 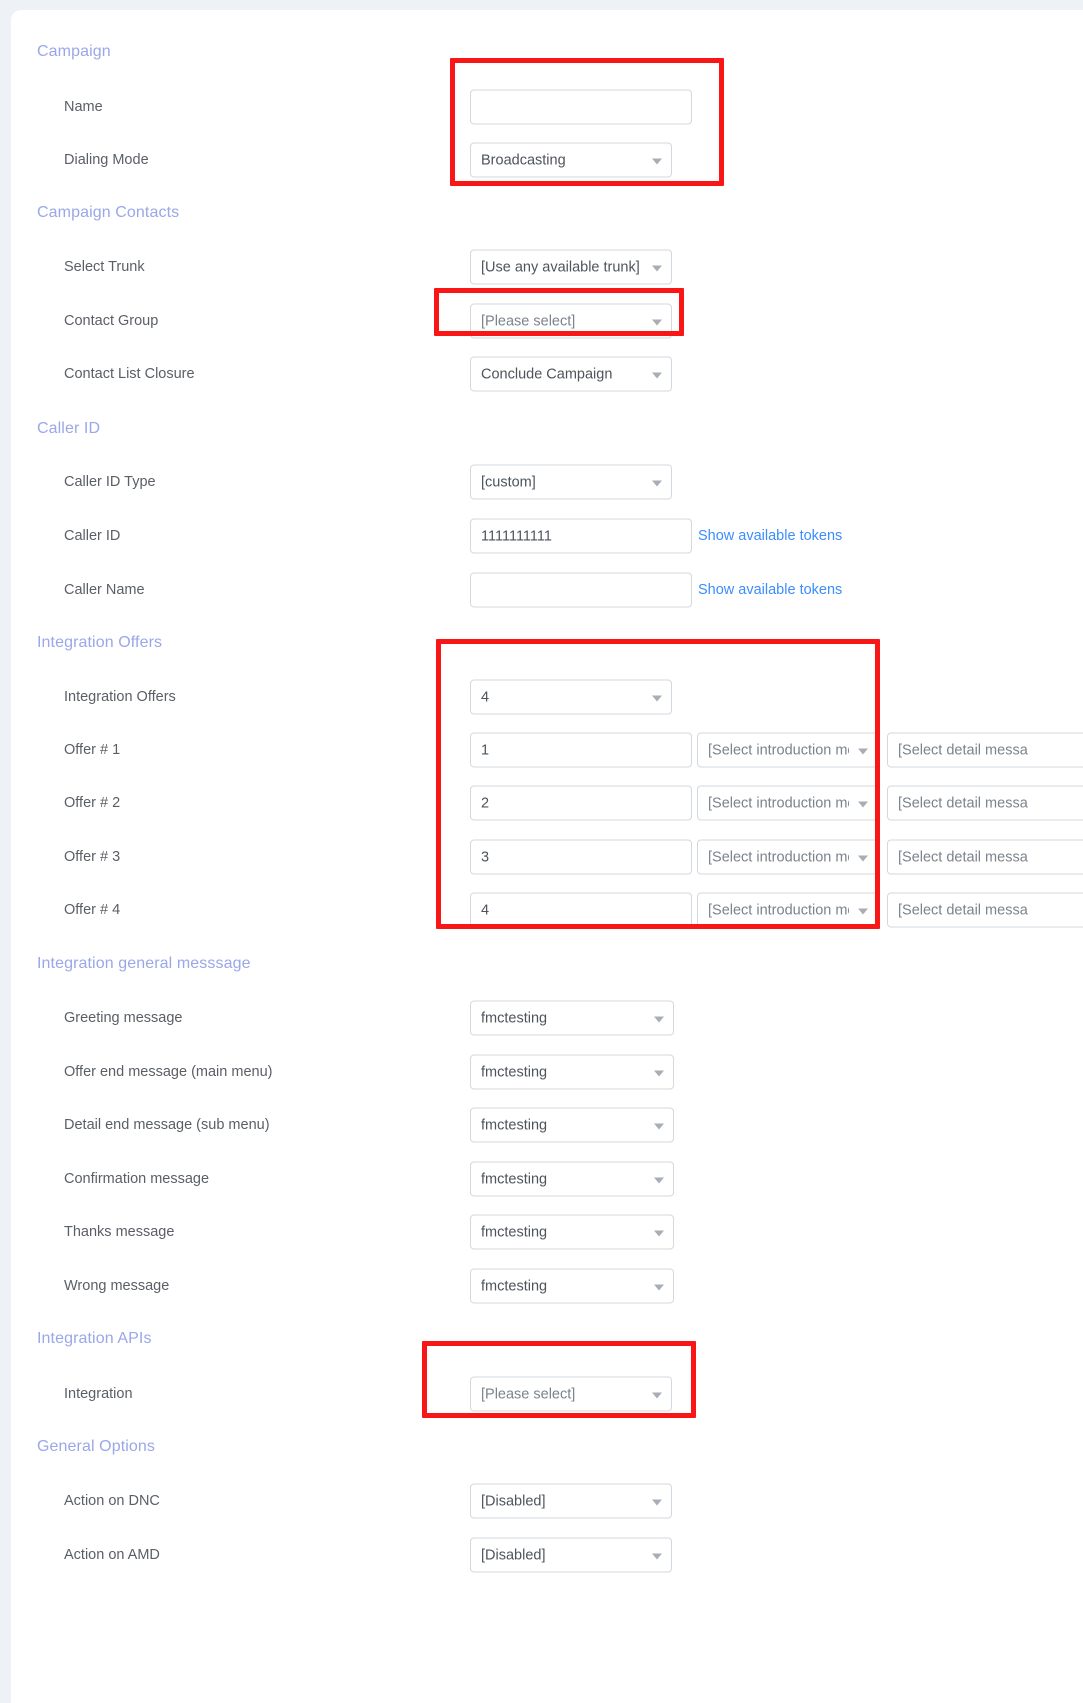 What do you see at coordinates (581, 803) in the screenshot?
I see `offer-2-name-input: 2` at bounding box center [581, 803].